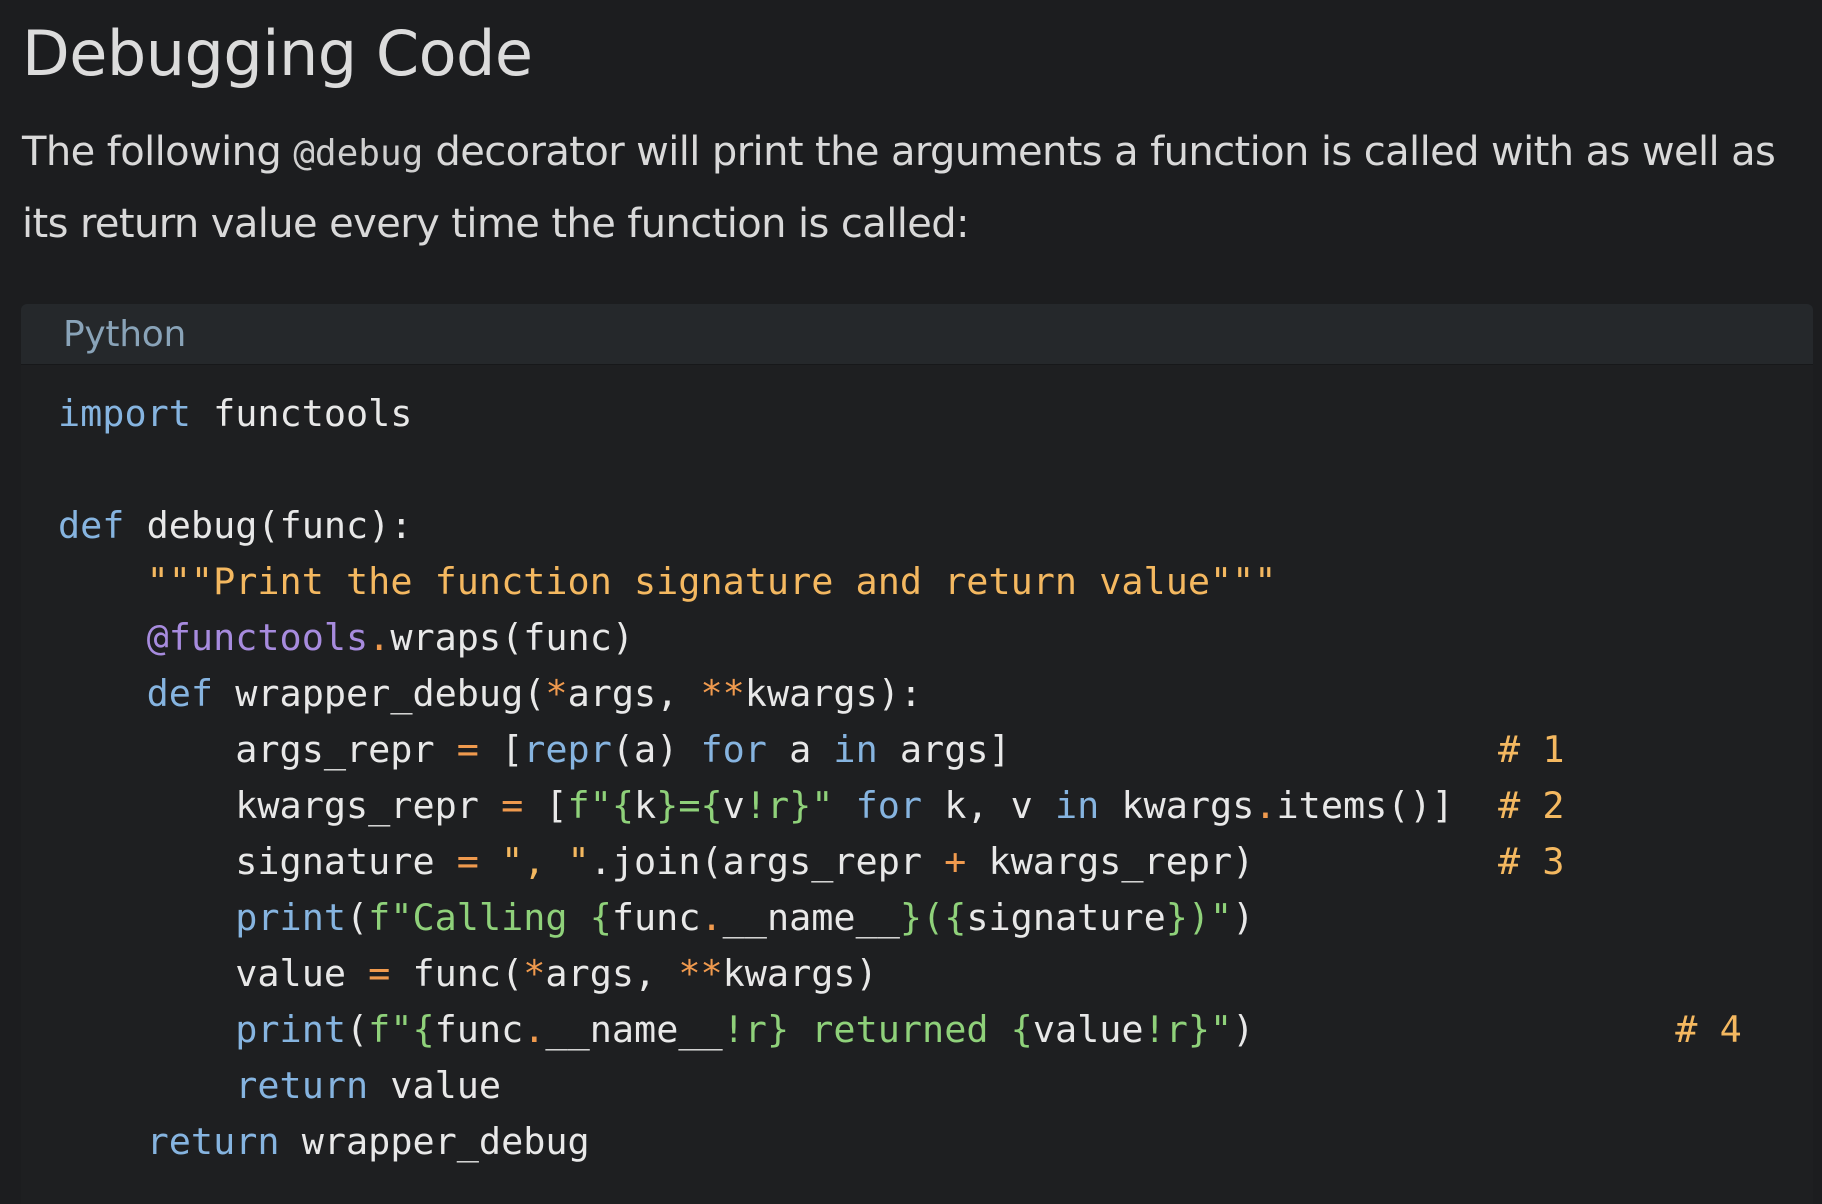 This screenshot has width=1822, height=1204. I want to click on code-token-builtin: repr, so click(567, 749).